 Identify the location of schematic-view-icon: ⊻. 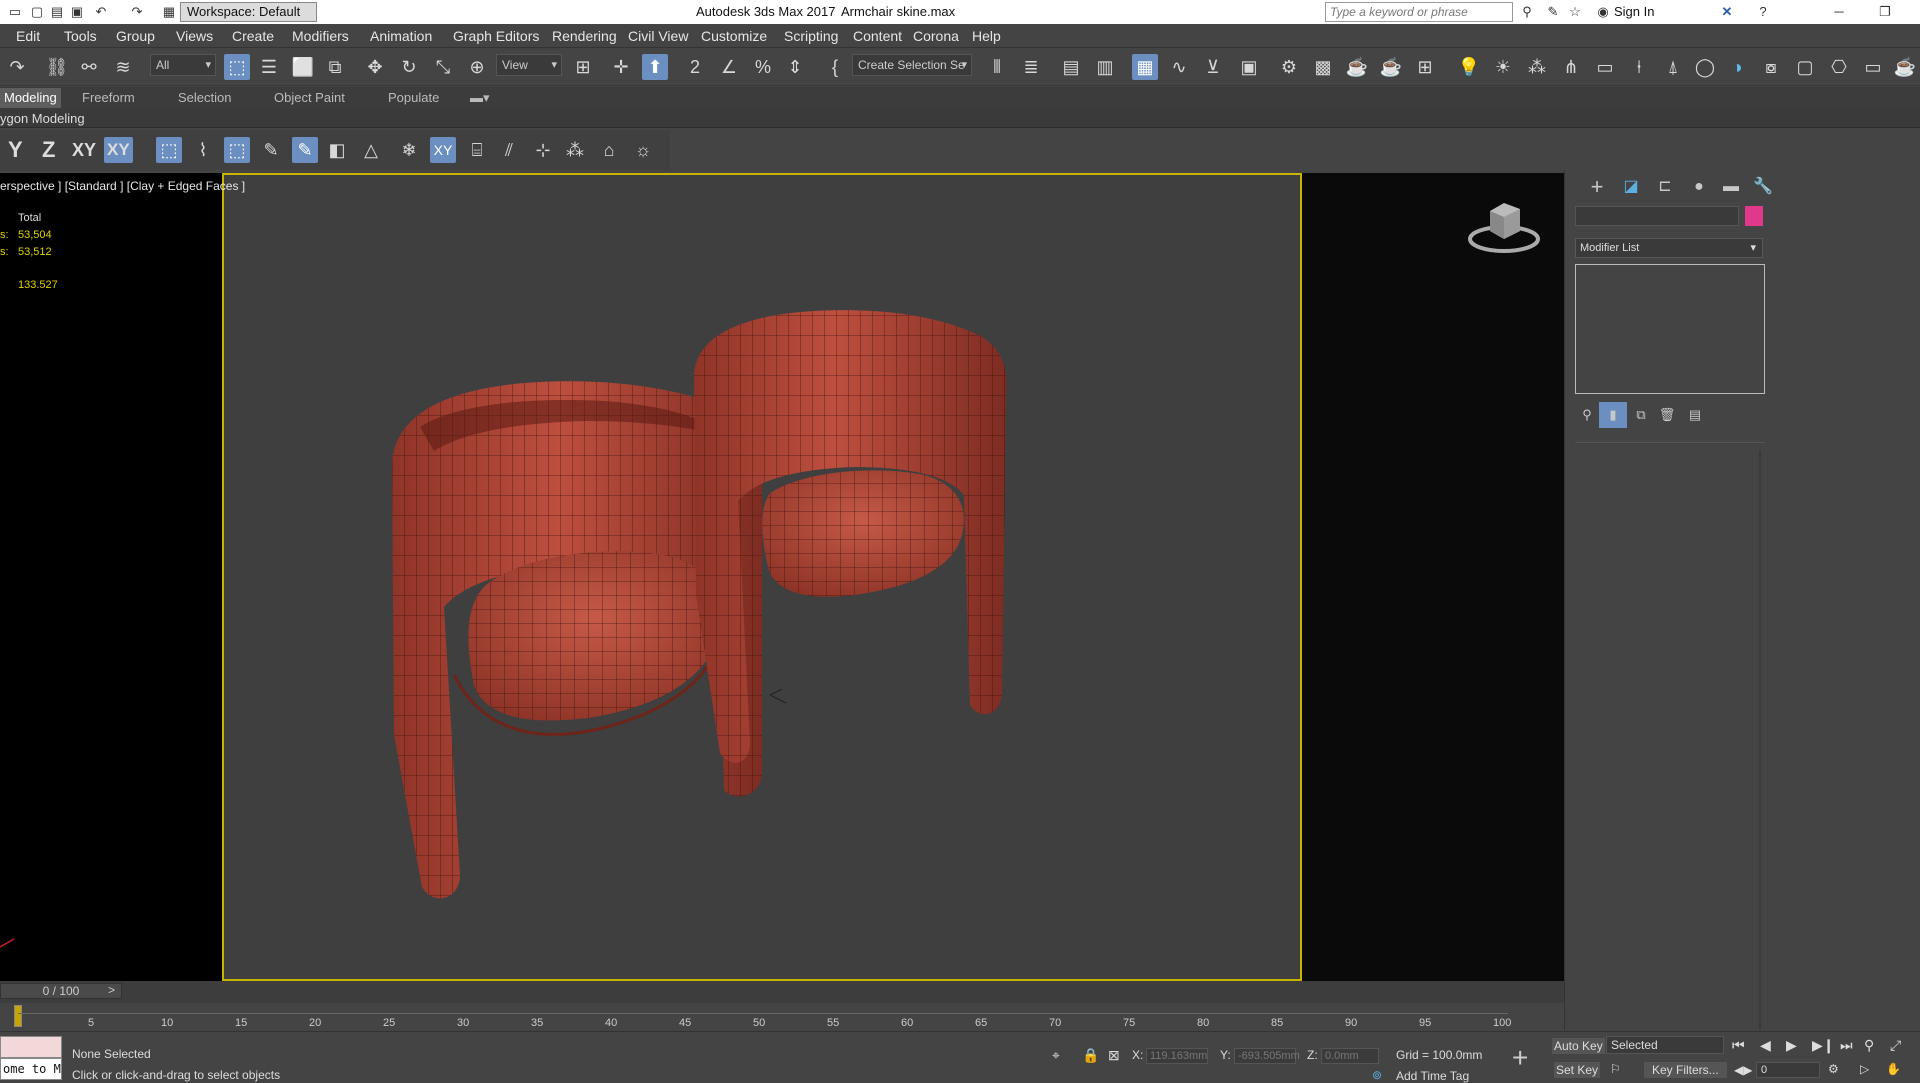
(1213, 67).